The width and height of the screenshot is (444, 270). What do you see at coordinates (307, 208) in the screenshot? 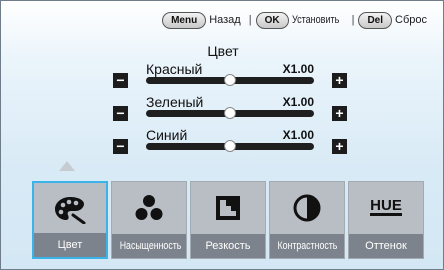
I see `contrast-icon` at bounding box center [307, 208].